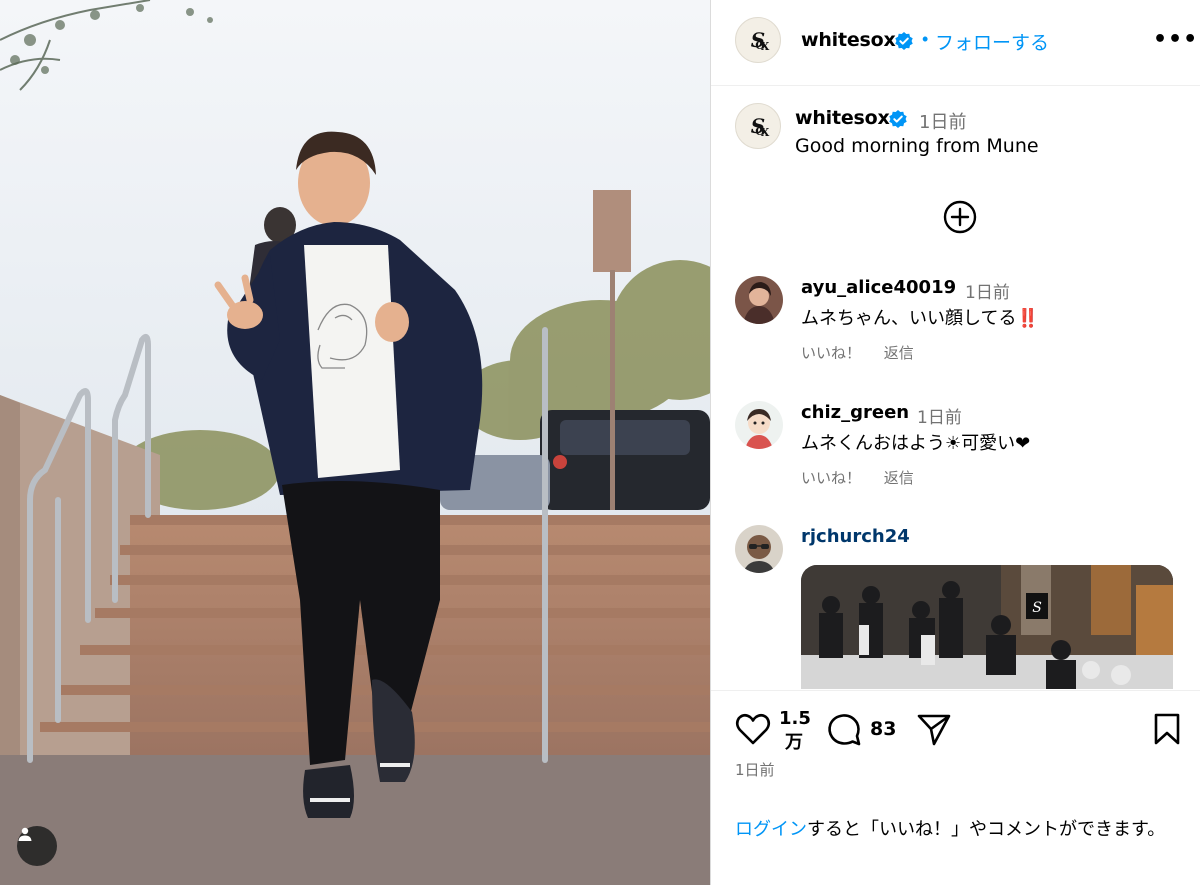  I want to click on comment-item: chiz_green 1日前 ムネくんおはよう☀可愛い❤ いいね！ 返信, so click(955, 446).